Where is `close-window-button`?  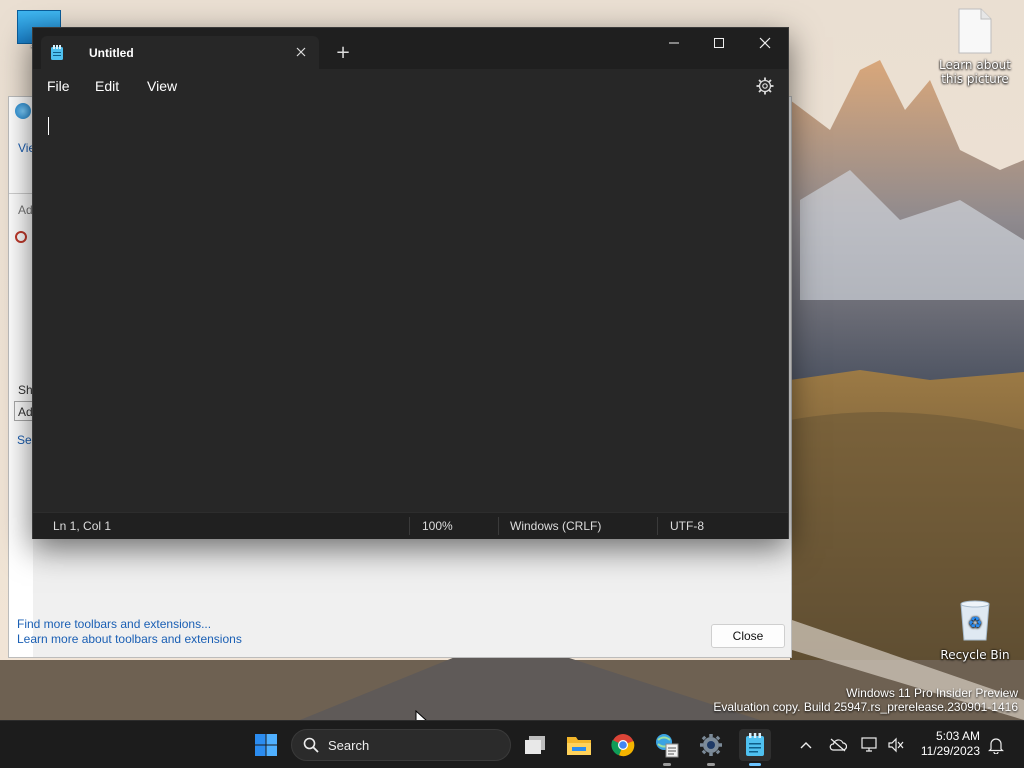 close-window-button is located at coordinates (765, 43).